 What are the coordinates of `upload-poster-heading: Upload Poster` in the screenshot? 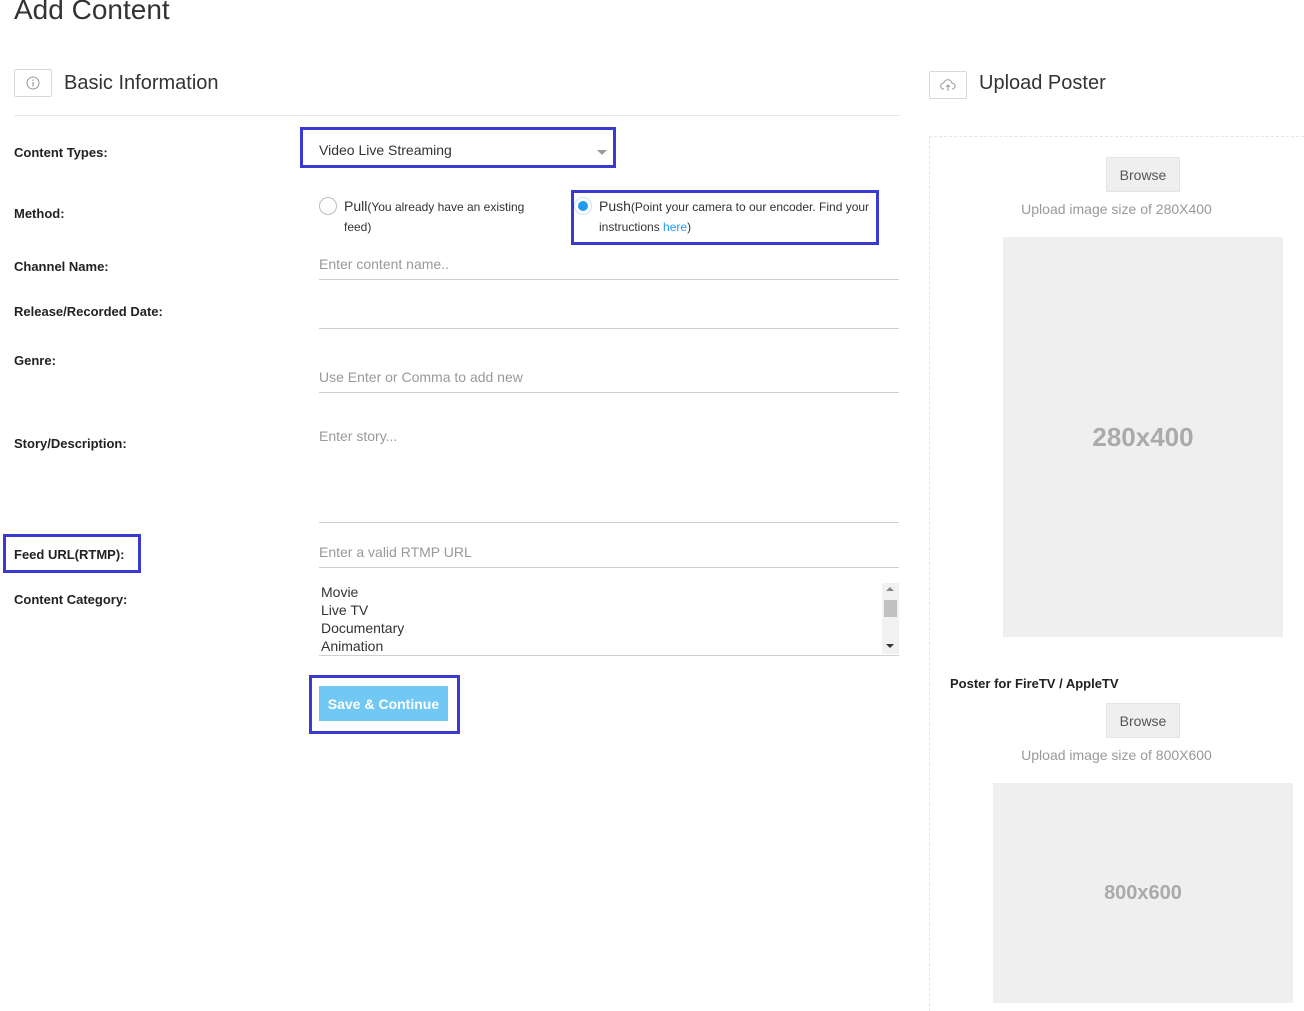 It's located at (1042, 83).